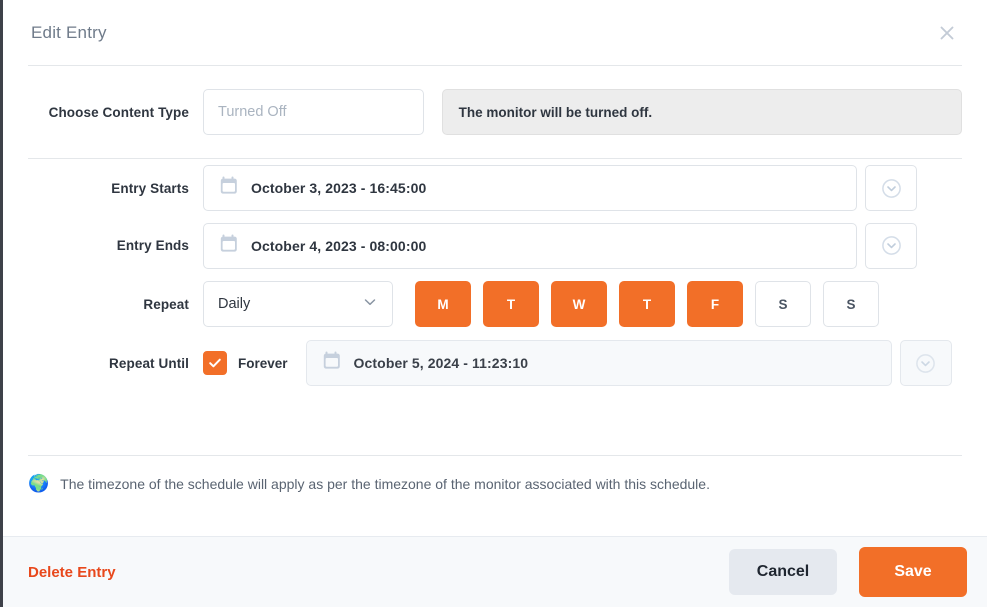 The width and height of the screenshot is (987, 607). I want to click on weekday-toggle-monday: M, so click(443, 304).